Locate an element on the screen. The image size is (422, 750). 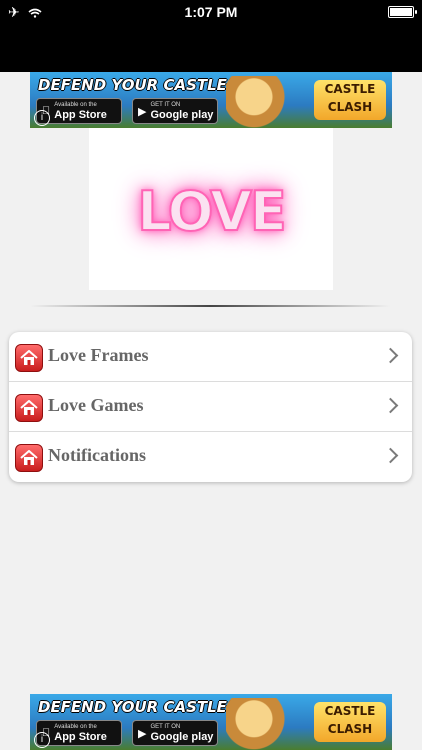
menu-item-notifications: Notifications is located at coordinates (210, 457).